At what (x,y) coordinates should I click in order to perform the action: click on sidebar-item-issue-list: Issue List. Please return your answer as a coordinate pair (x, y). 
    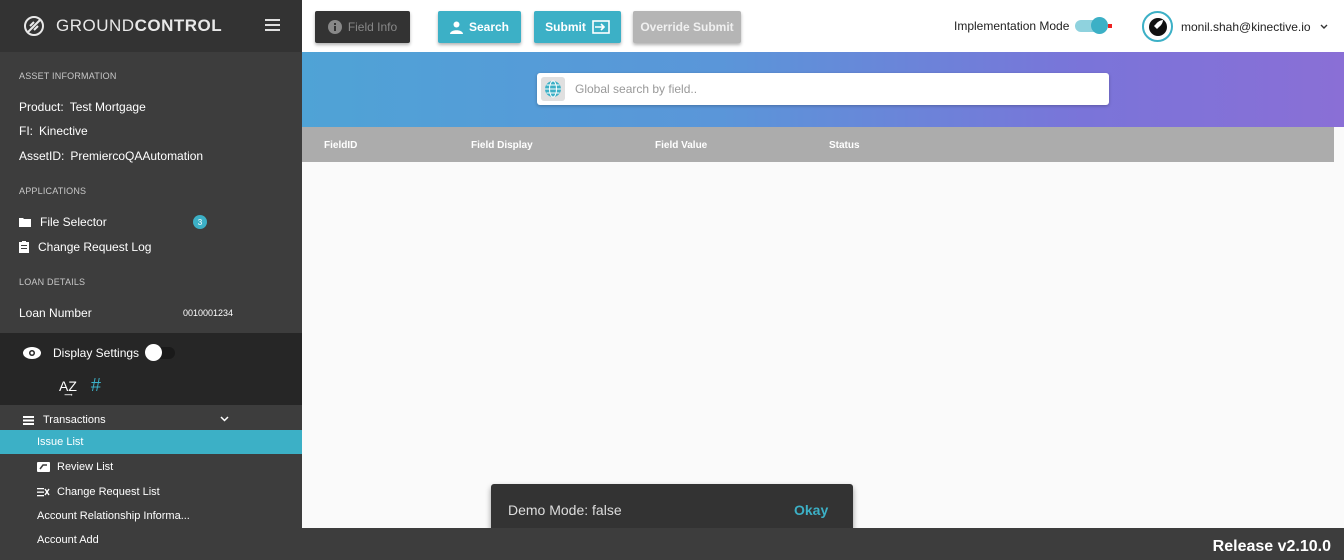
    Looking at the image, I should click on (151, 442).